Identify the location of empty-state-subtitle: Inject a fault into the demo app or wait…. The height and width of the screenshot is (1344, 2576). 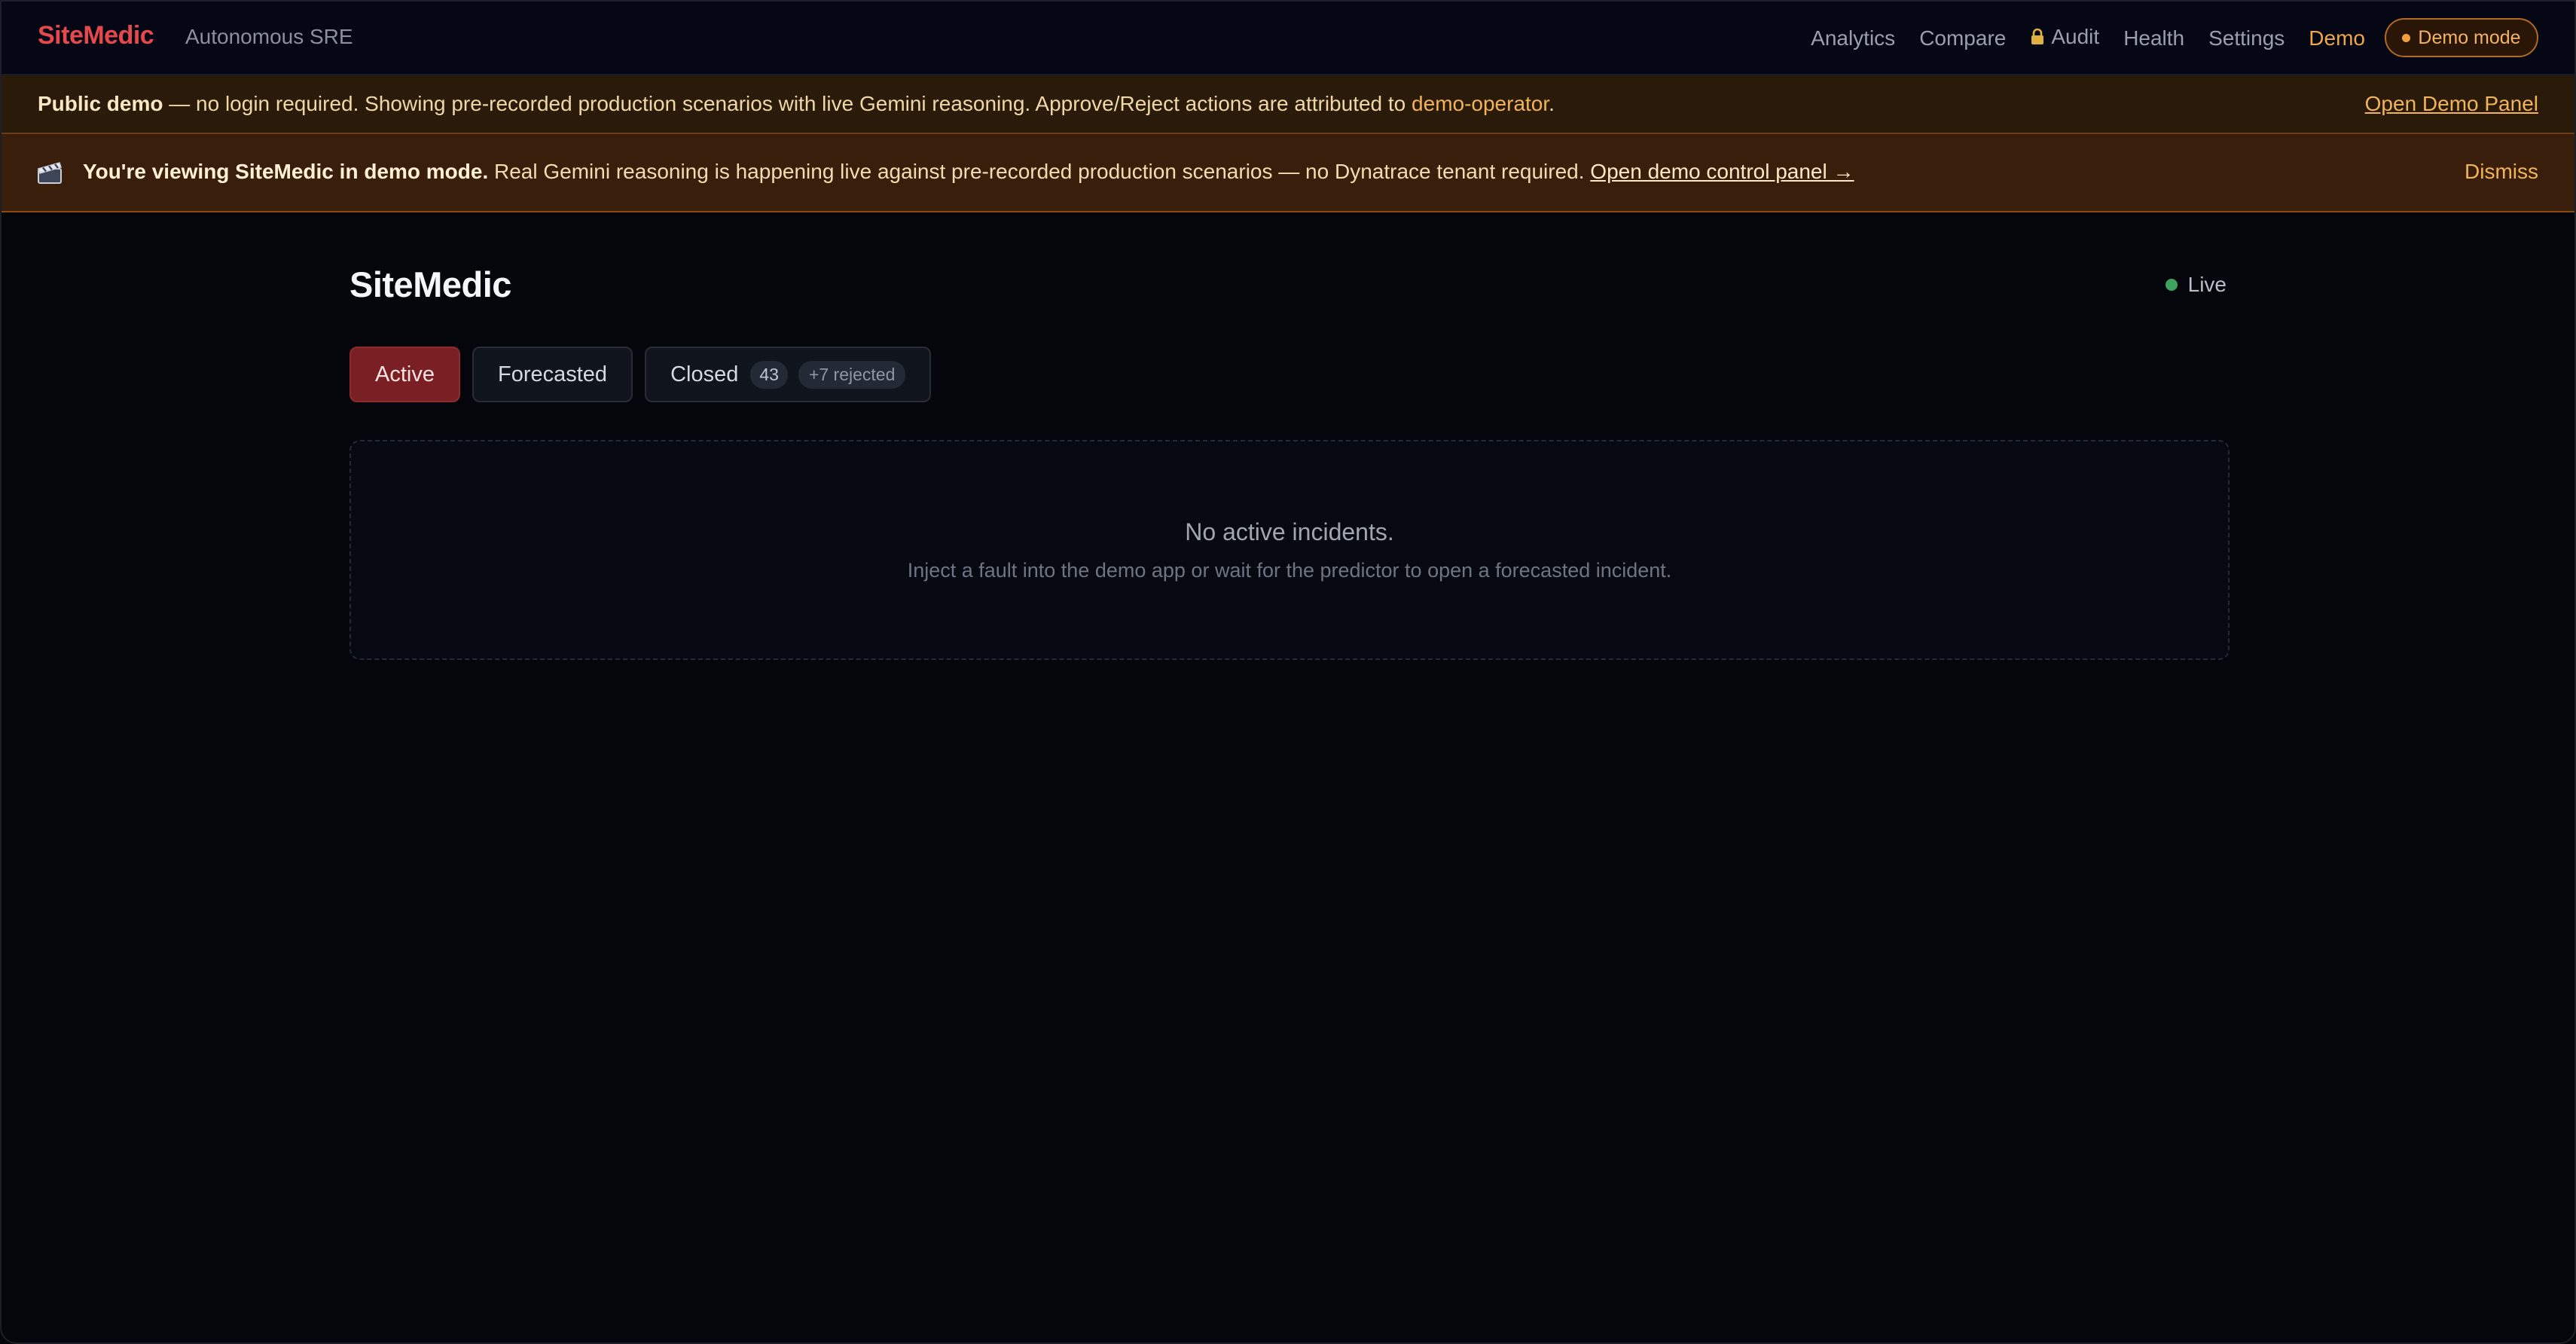
(1290, 570).